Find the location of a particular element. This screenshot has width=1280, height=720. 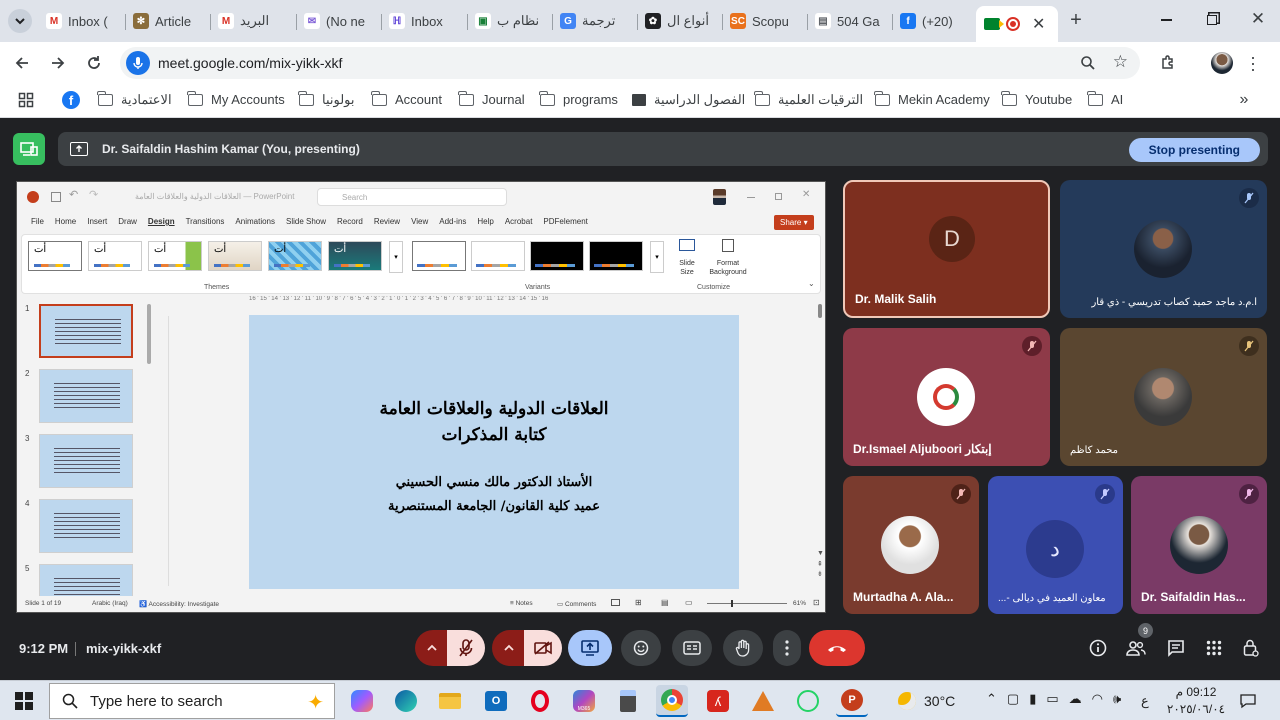

new-tab-button: + is located at coordinates (1076, 20).